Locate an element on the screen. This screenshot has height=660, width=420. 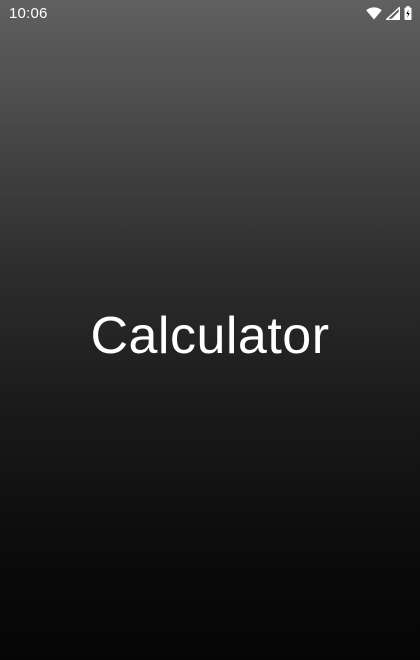
battery-icon is located at coordinates (408, 13).